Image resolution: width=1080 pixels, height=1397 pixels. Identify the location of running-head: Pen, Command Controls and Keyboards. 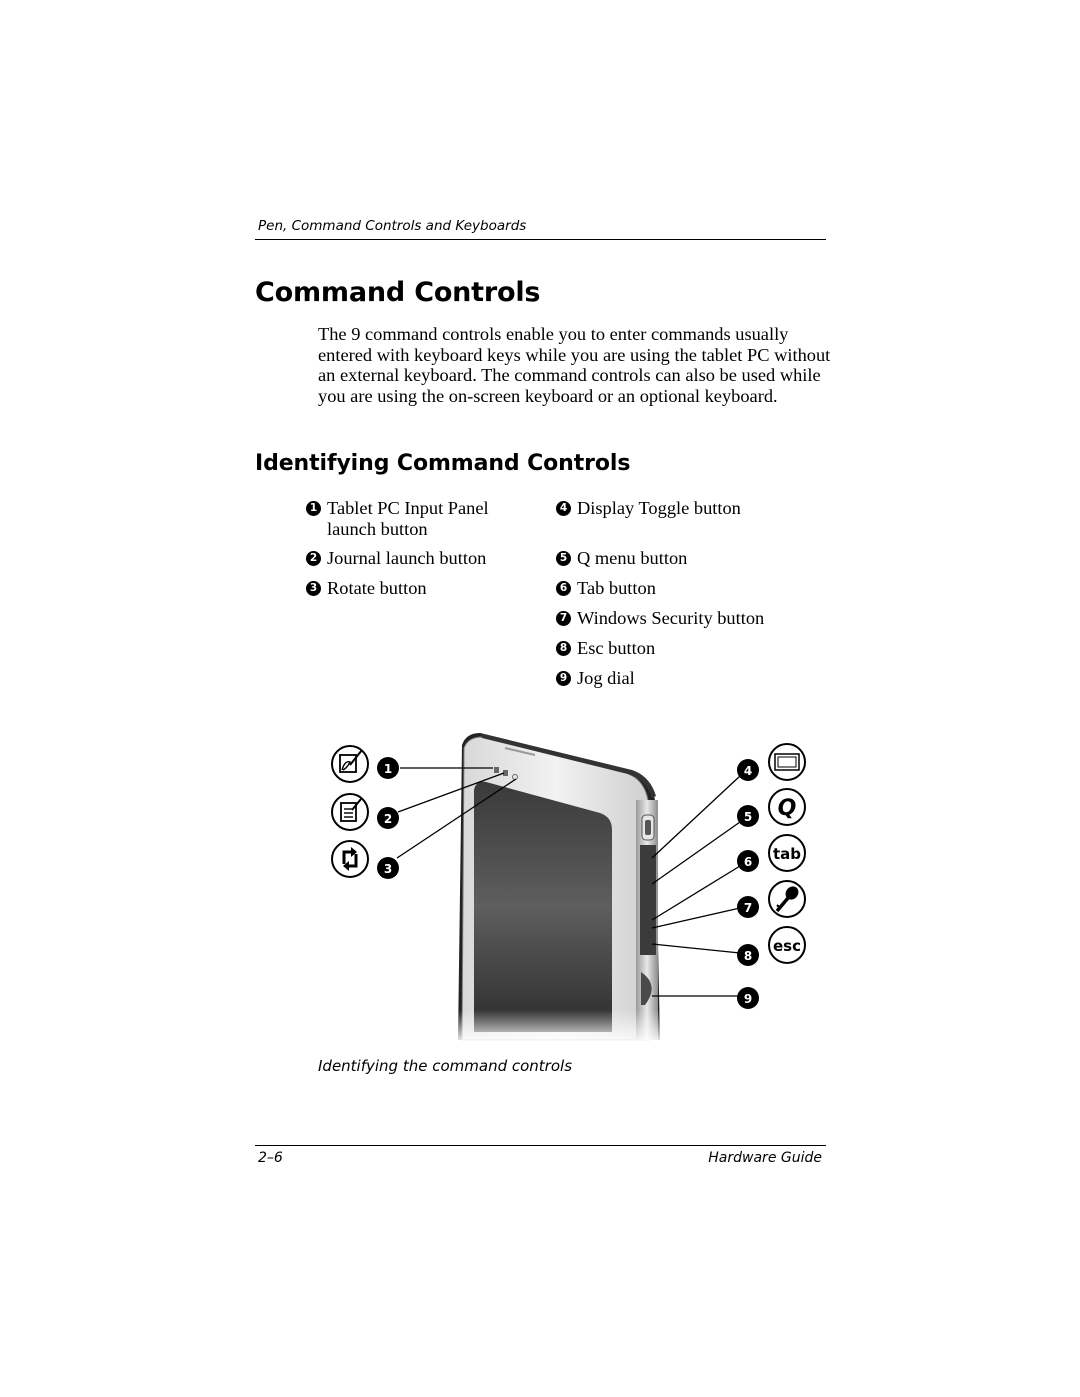
(392, 226).